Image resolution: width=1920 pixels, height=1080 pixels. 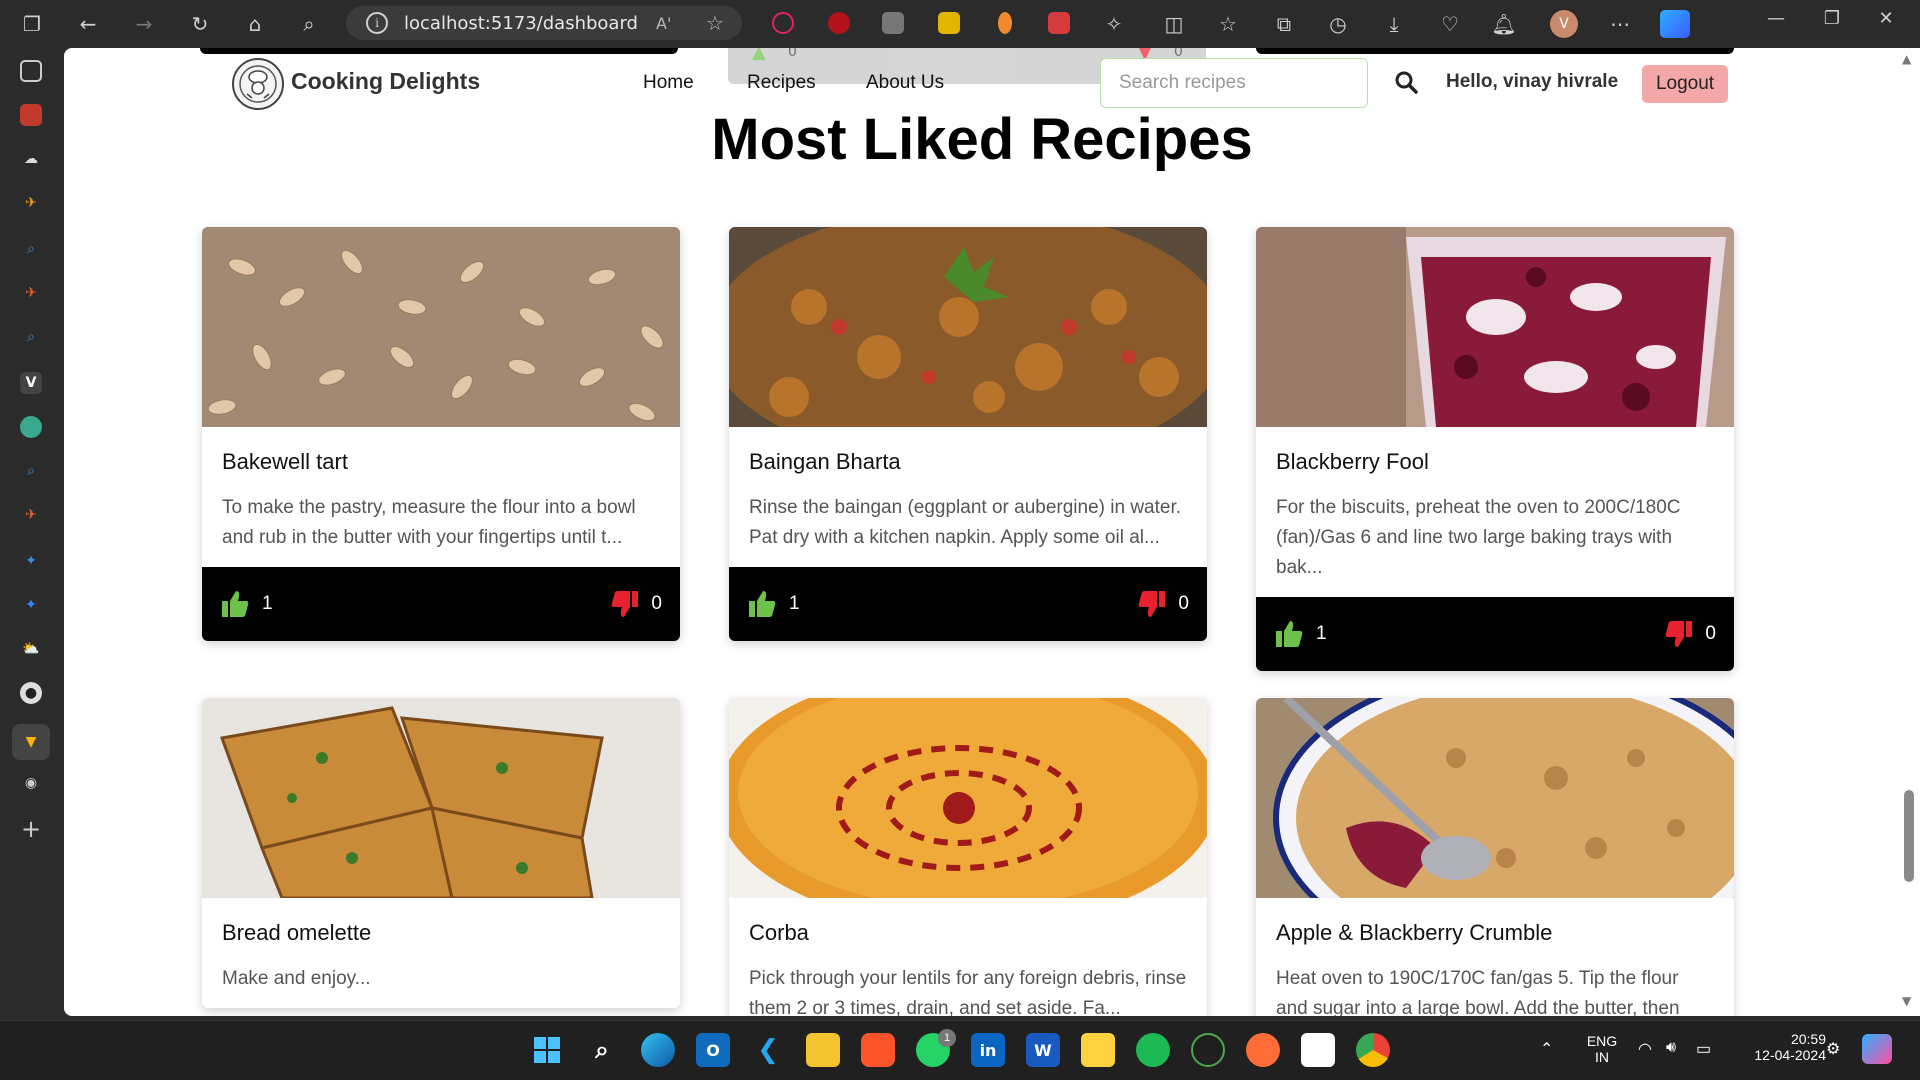 What do you see at coordinates (309, 24) in the screenshot?
I see `search-icon: ⌕` at bounding box center [309, 24].